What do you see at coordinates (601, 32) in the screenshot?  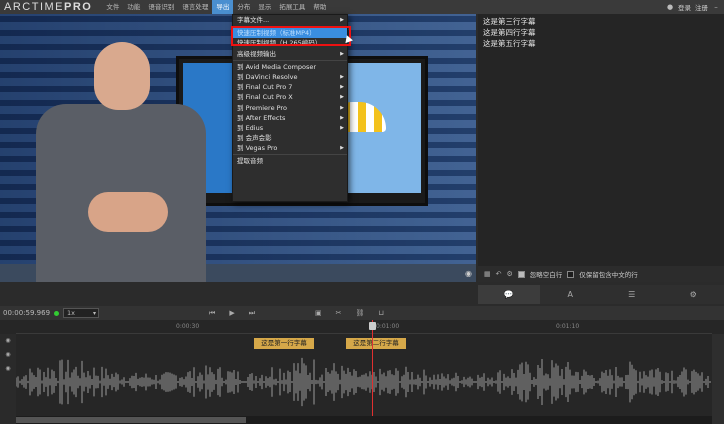 I see `subtitle-line: 这是第四行字幕` at bounding box center [601, 32].